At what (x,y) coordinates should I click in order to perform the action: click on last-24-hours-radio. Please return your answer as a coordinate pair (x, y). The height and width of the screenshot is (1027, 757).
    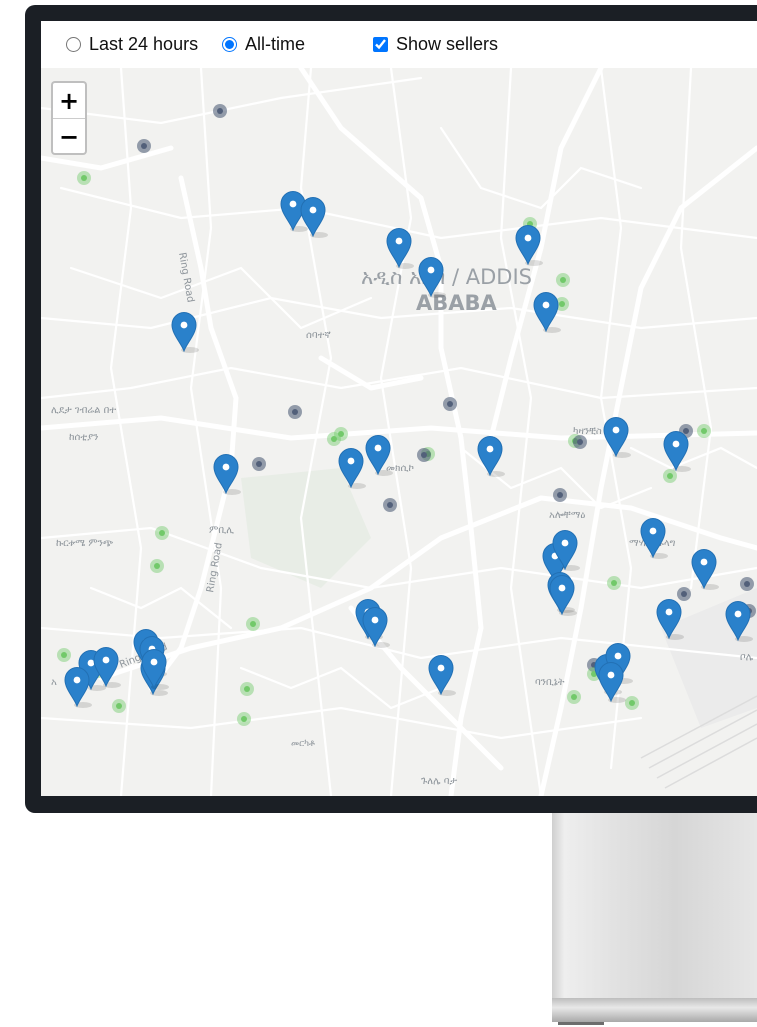
    Looking at the image, I should click on (73, 44).